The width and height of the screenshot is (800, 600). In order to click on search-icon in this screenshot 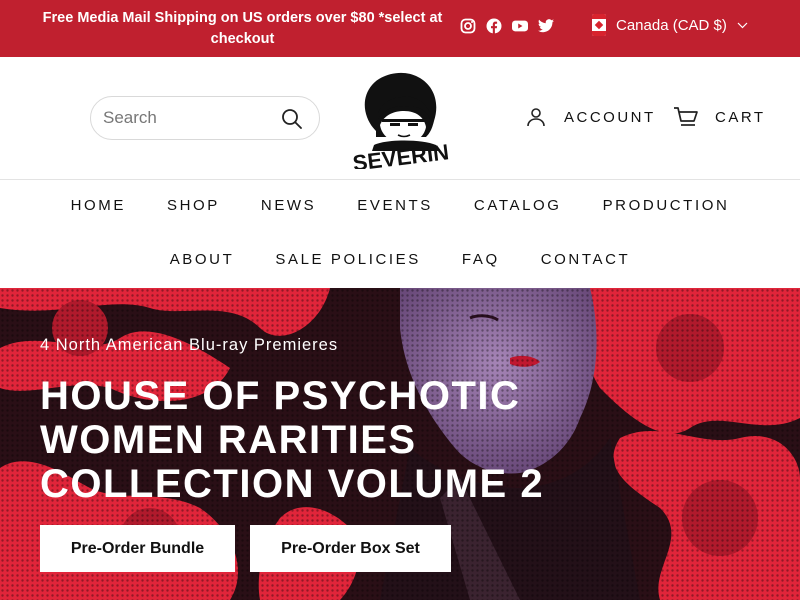, I will do `click(292, 119)`.